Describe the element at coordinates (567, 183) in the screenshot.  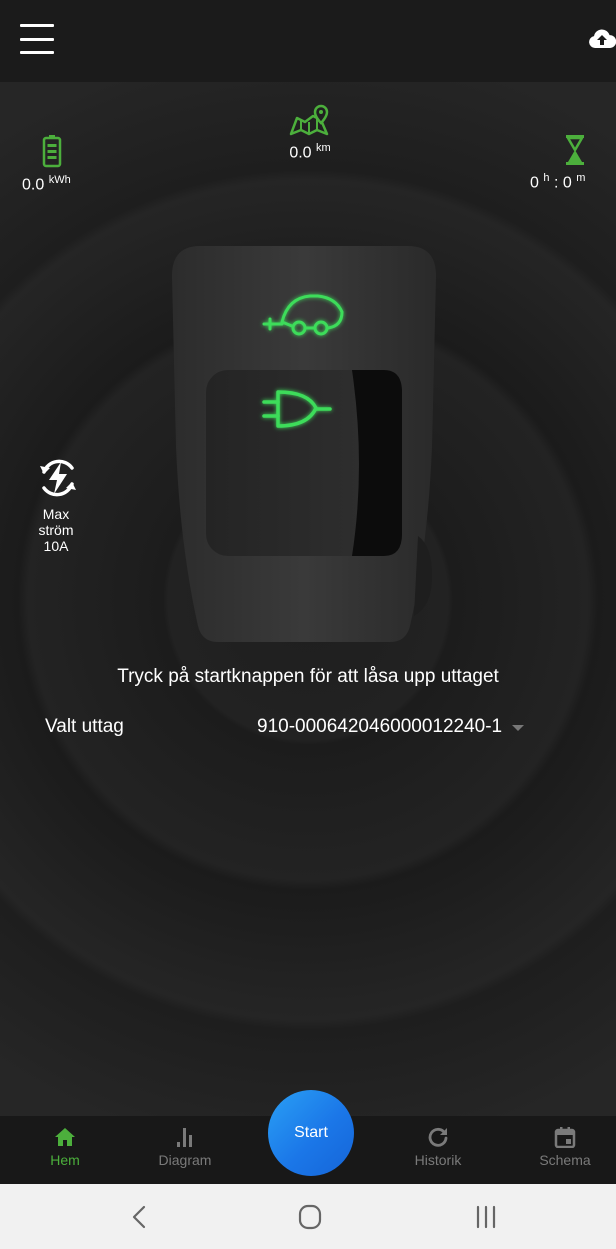
I see `time-minutes: 0` at that location.